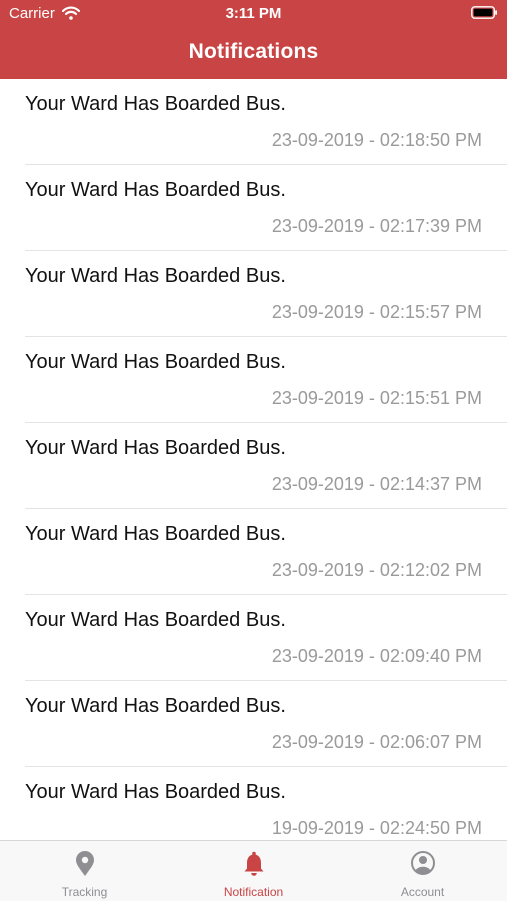  Describe the element at coordinates (376, 312) in the screenshot. I see `notification-timestamp: 23-09-2019 - 02:15:57 PM` at that location.